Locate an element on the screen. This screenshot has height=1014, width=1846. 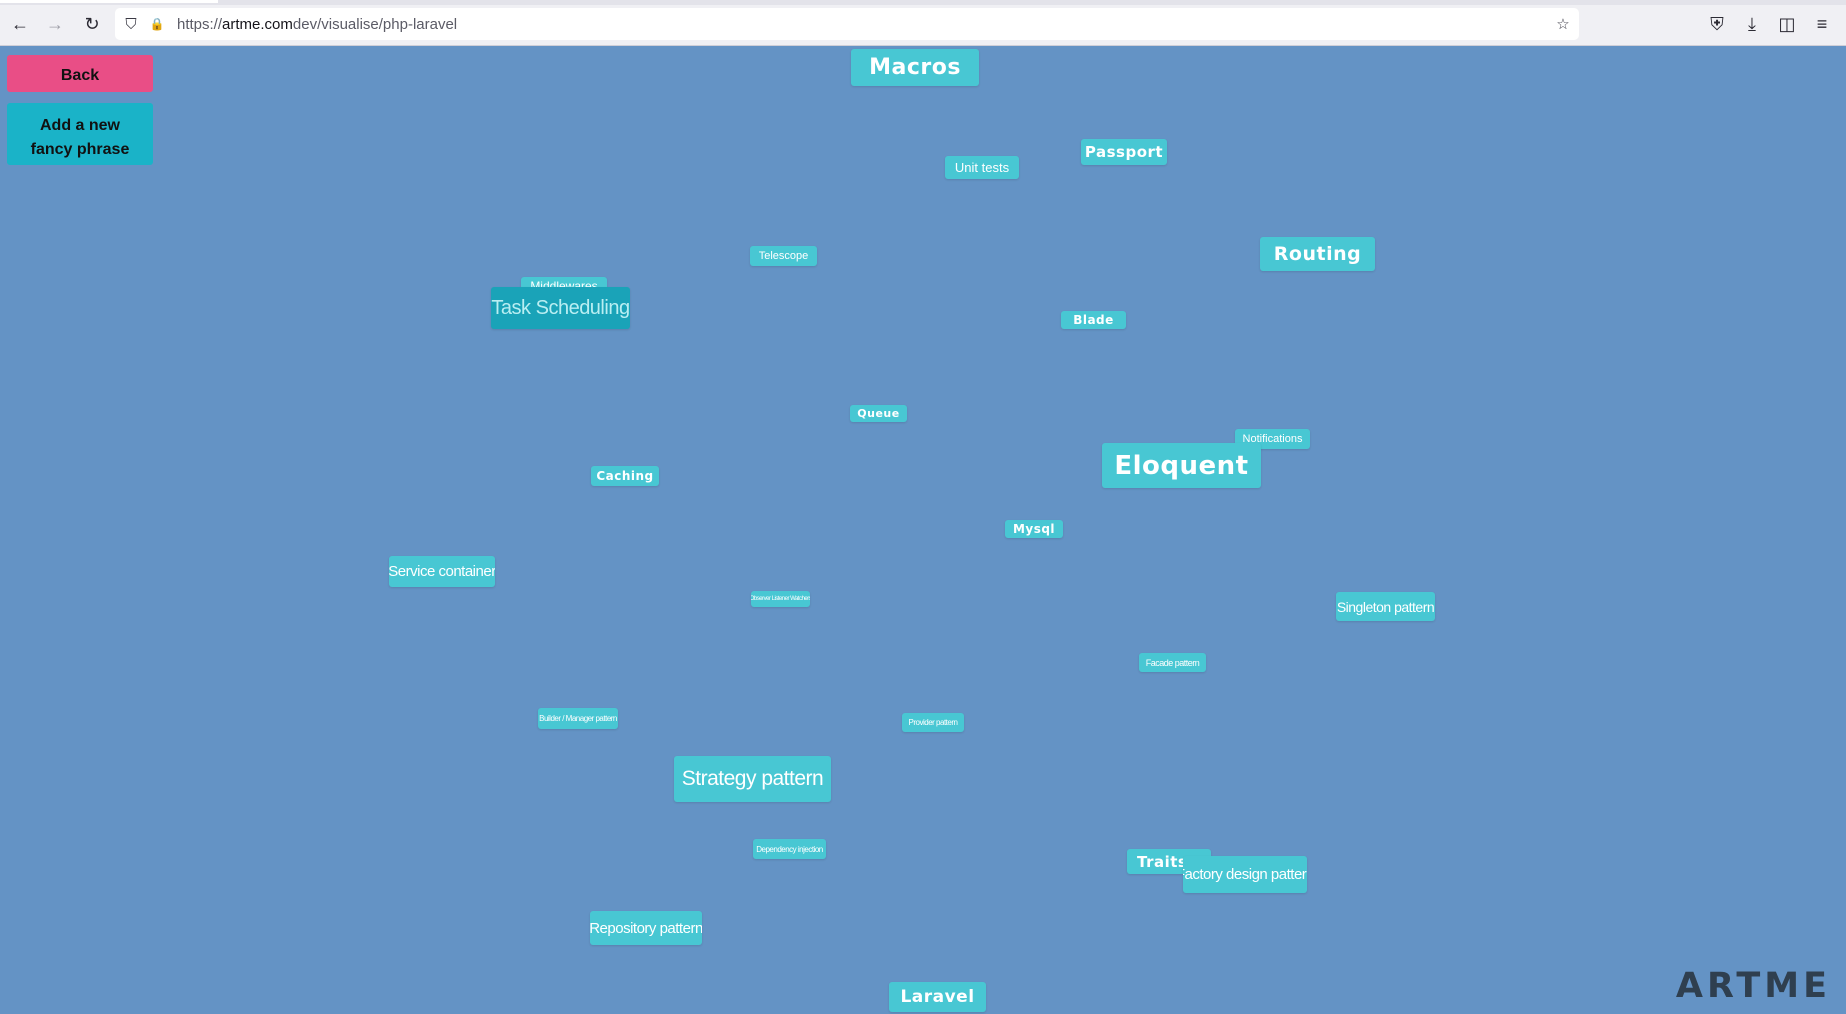
tag-queue: Queue is located at coordinates (878, 413).